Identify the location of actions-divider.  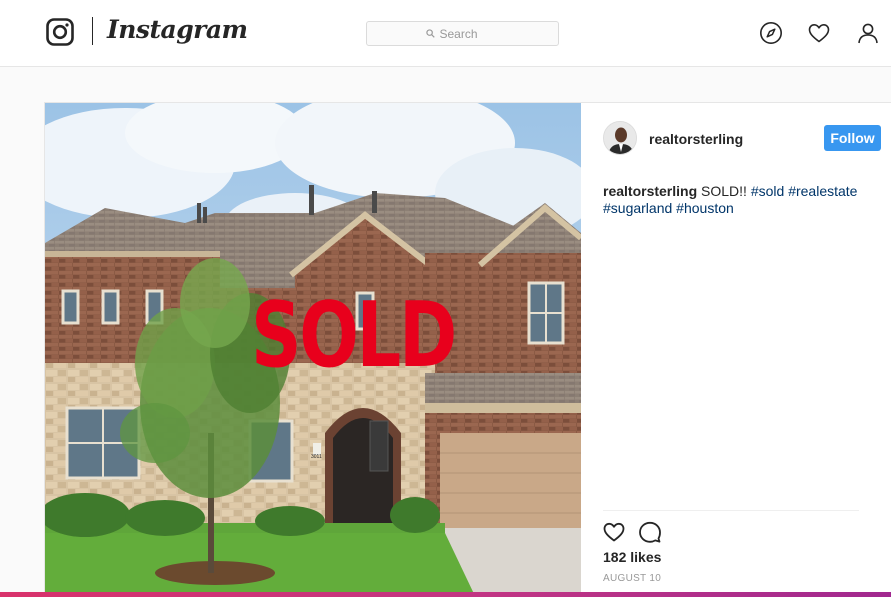
(731, 510).